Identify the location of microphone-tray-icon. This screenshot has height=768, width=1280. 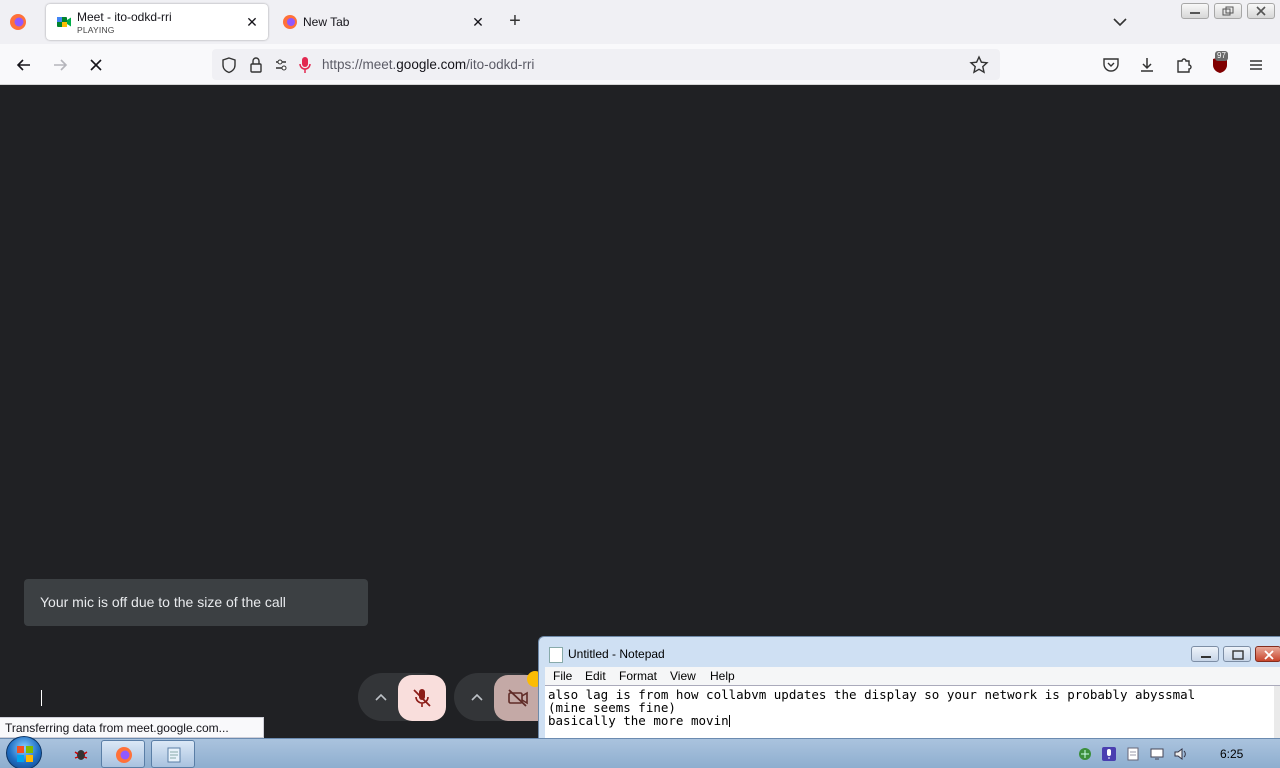
(1109, 754).